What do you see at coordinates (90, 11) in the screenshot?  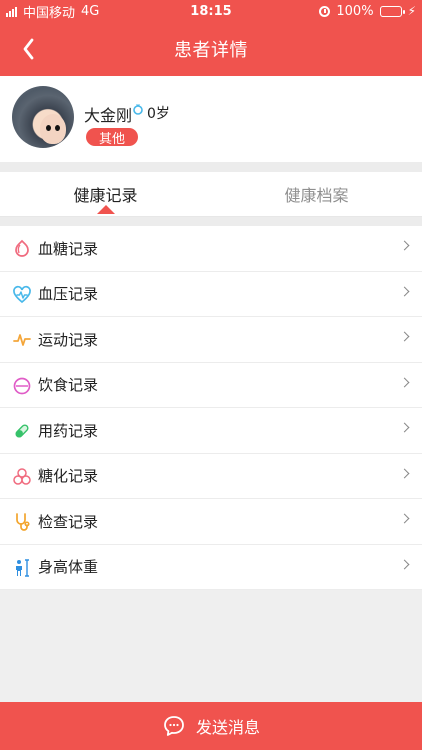 I see `network-label: 4G` at bounding box center [90, 11].